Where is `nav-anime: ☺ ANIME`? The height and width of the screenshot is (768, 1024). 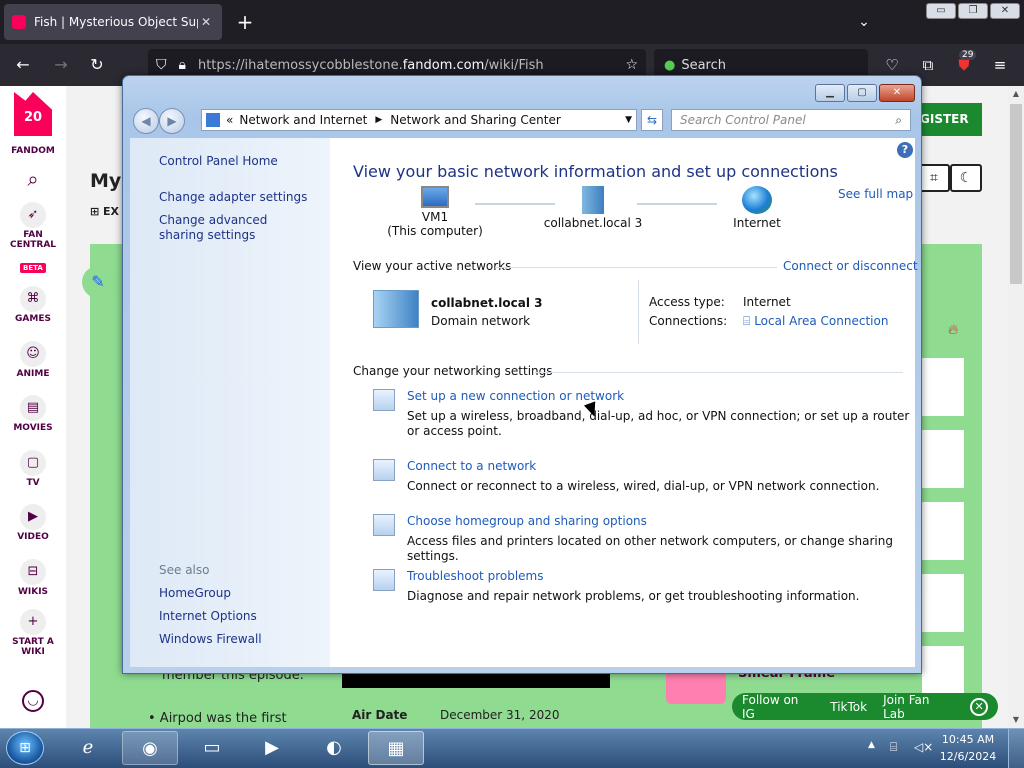
nav-anime: ☺ ANIME is located at coordinates (33, 360).